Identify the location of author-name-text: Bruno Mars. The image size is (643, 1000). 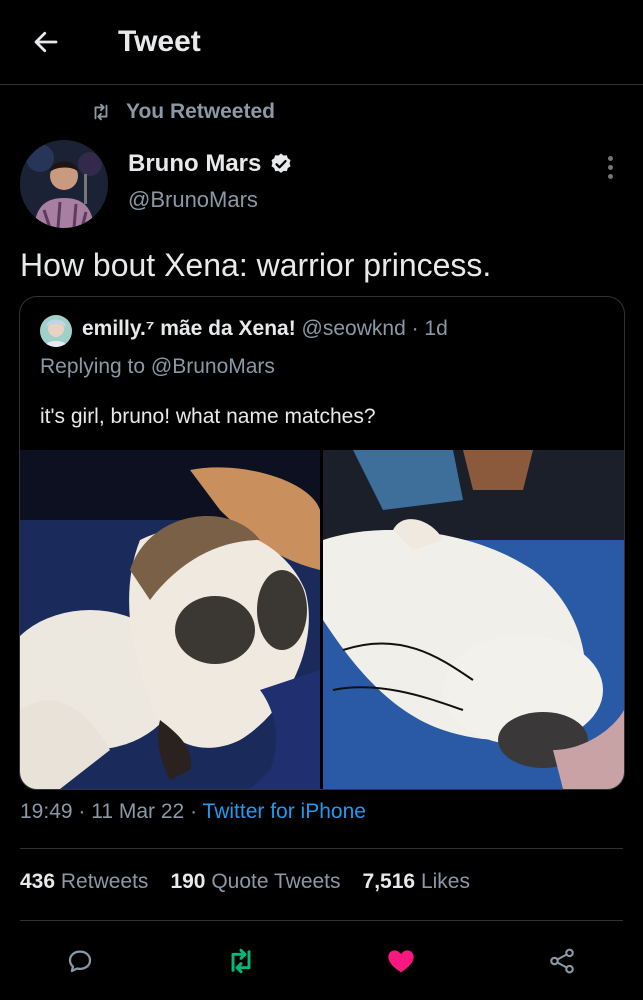
(195, 163).